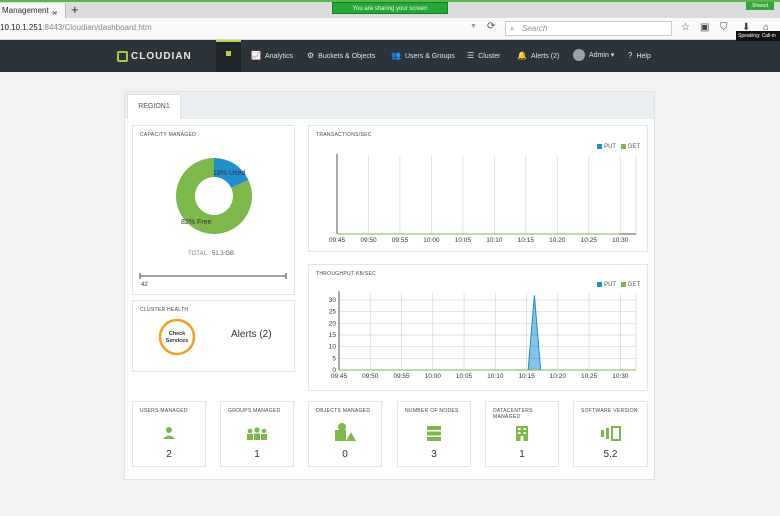 Image resolution: width=780 pixels, height=516 pixels. I want to click on avatar-icon, so click(579, 55).